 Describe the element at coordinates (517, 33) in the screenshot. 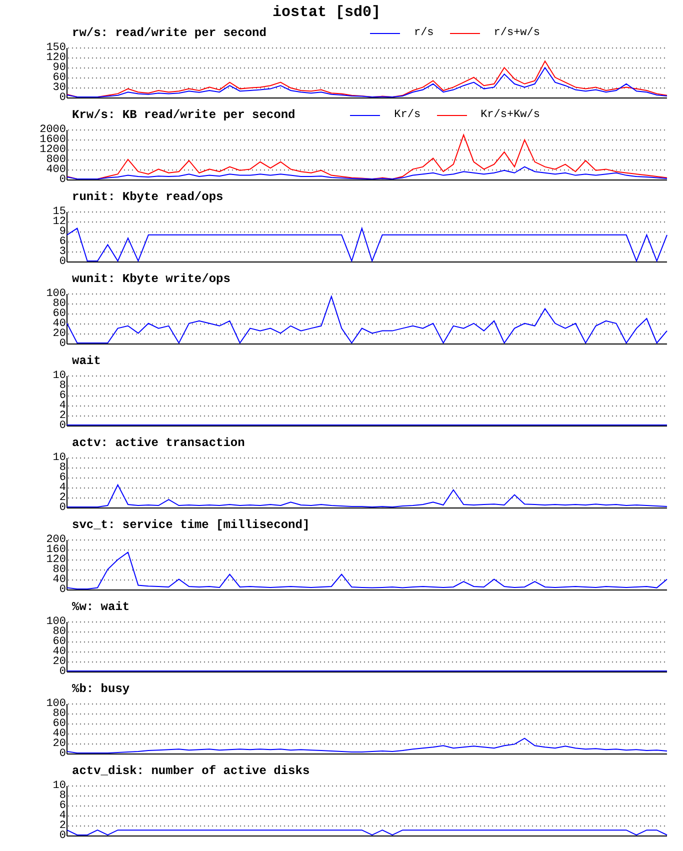

I see `legend-label: r/s+w/s` at that location.